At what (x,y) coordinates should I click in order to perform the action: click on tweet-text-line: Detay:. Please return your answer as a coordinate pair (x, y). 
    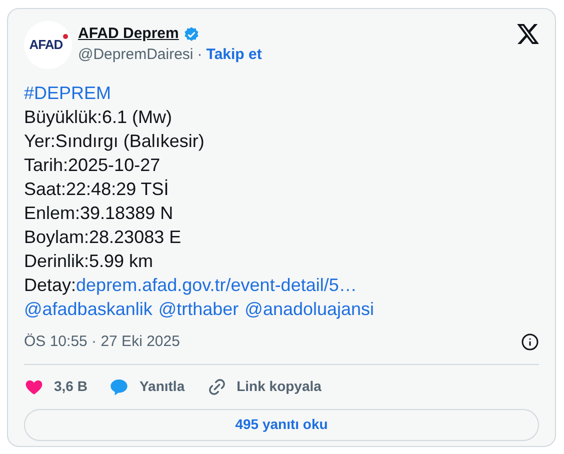
    Looking at the image, I should click on (50, 285).